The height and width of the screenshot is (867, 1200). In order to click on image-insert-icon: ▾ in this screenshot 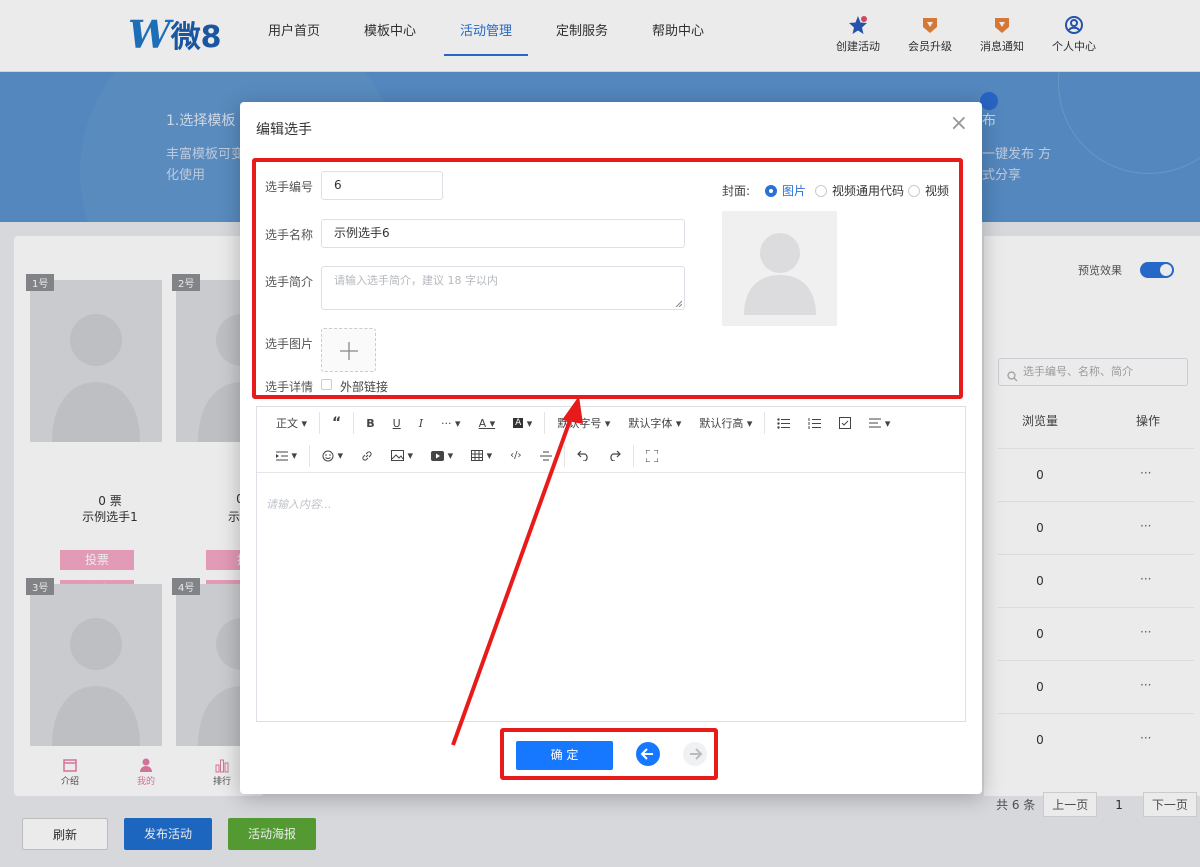, I will do `click(402, 455)`.